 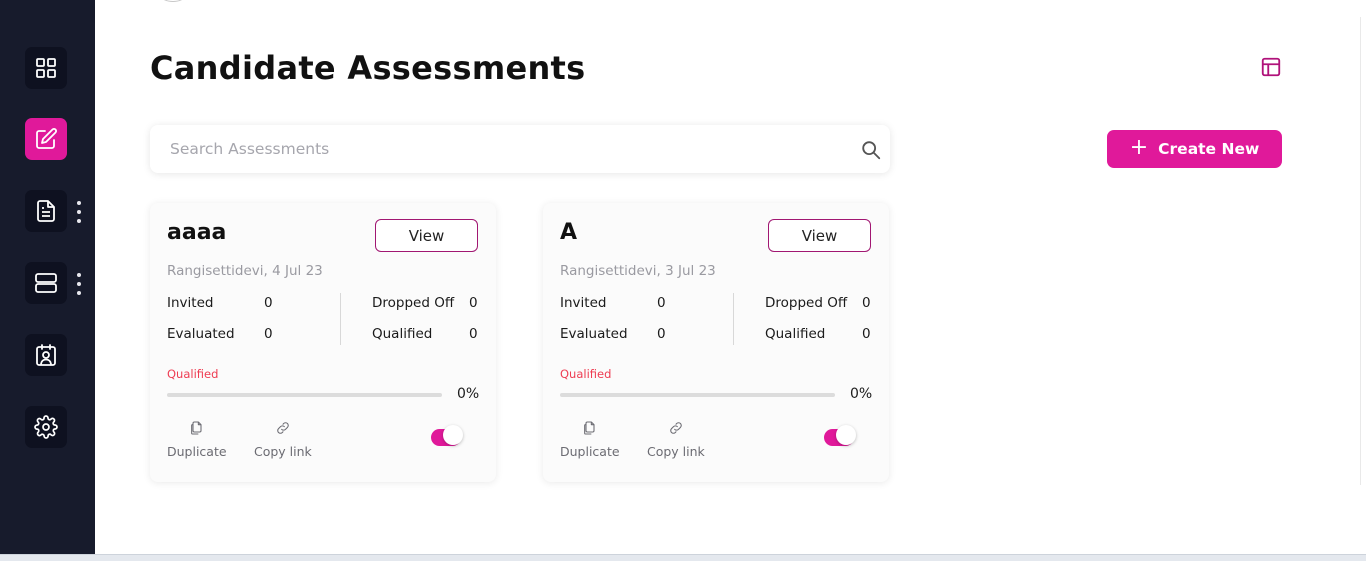 I want to click on create-new-label: Create New, so click(x=1209, y=149).